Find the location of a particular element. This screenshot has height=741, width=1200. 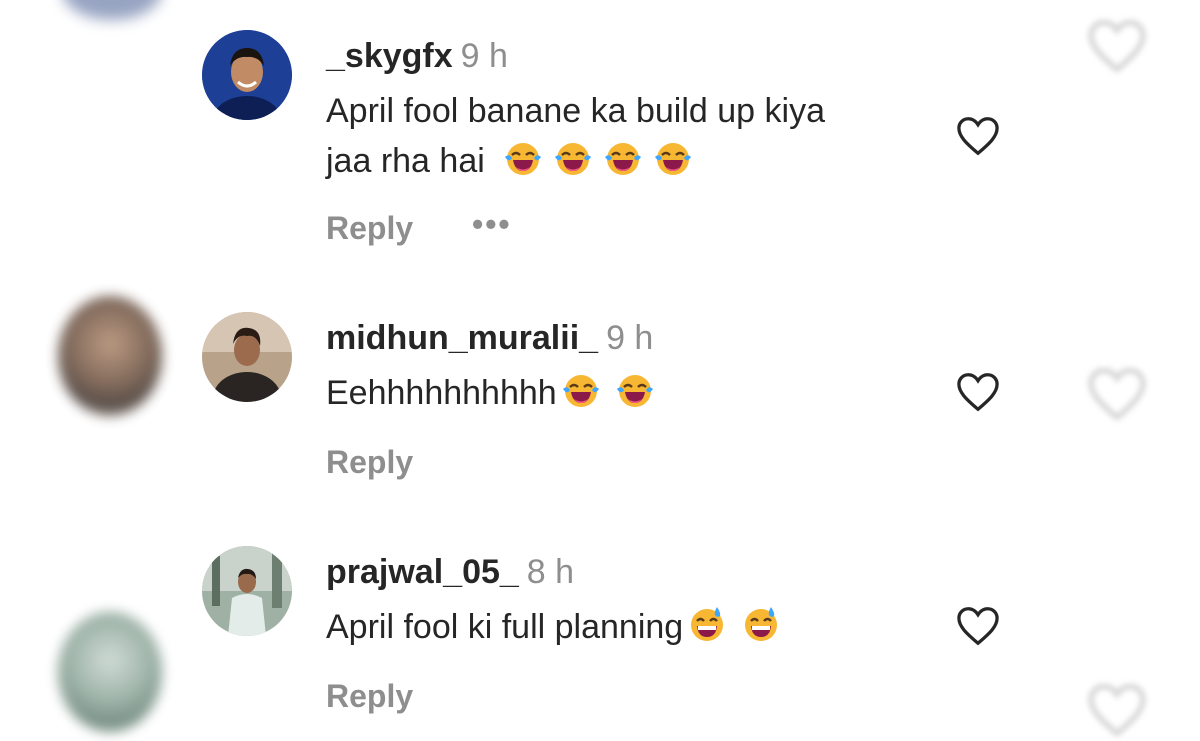

username: prajwal_05_ is located at coordinates (422, 572).